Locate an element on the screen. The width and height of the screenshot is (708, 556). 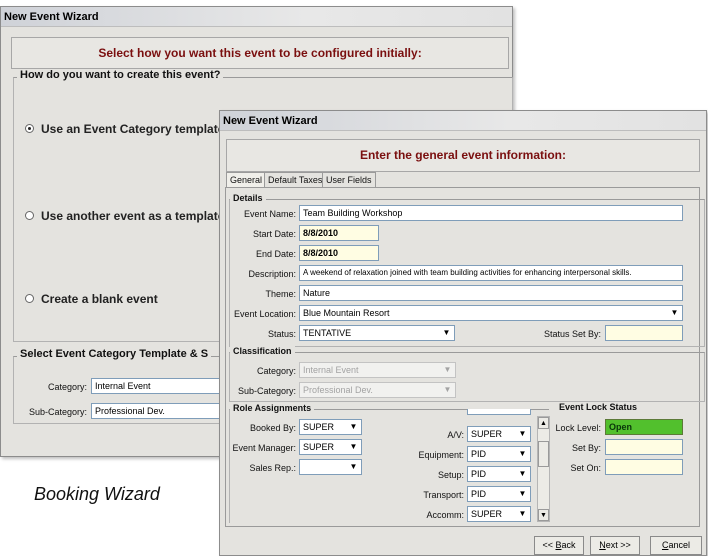
scroll-down-icon: ▼ is located at coordinates (543, 515).